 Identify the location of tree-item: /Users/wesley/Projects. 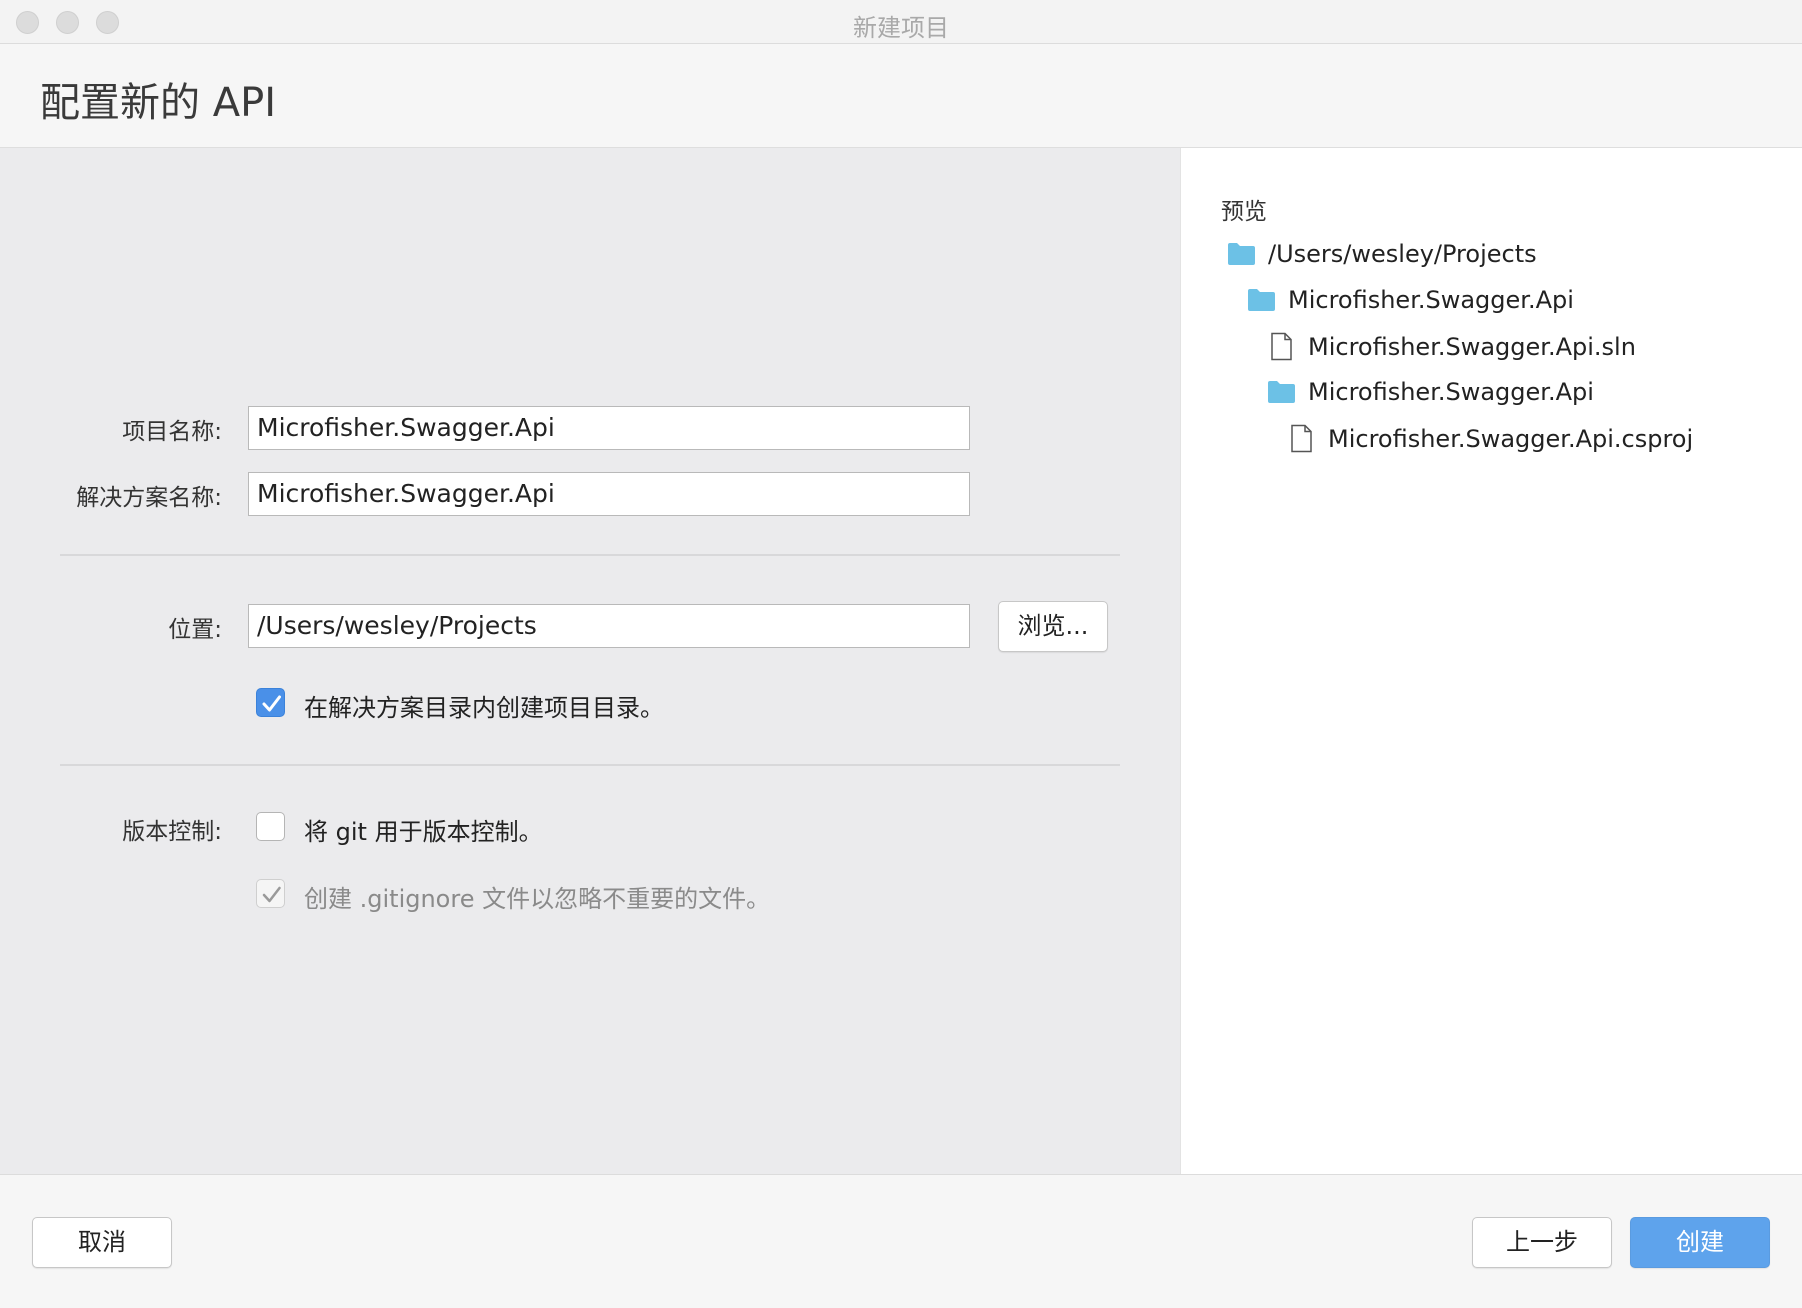
(1382, 254).